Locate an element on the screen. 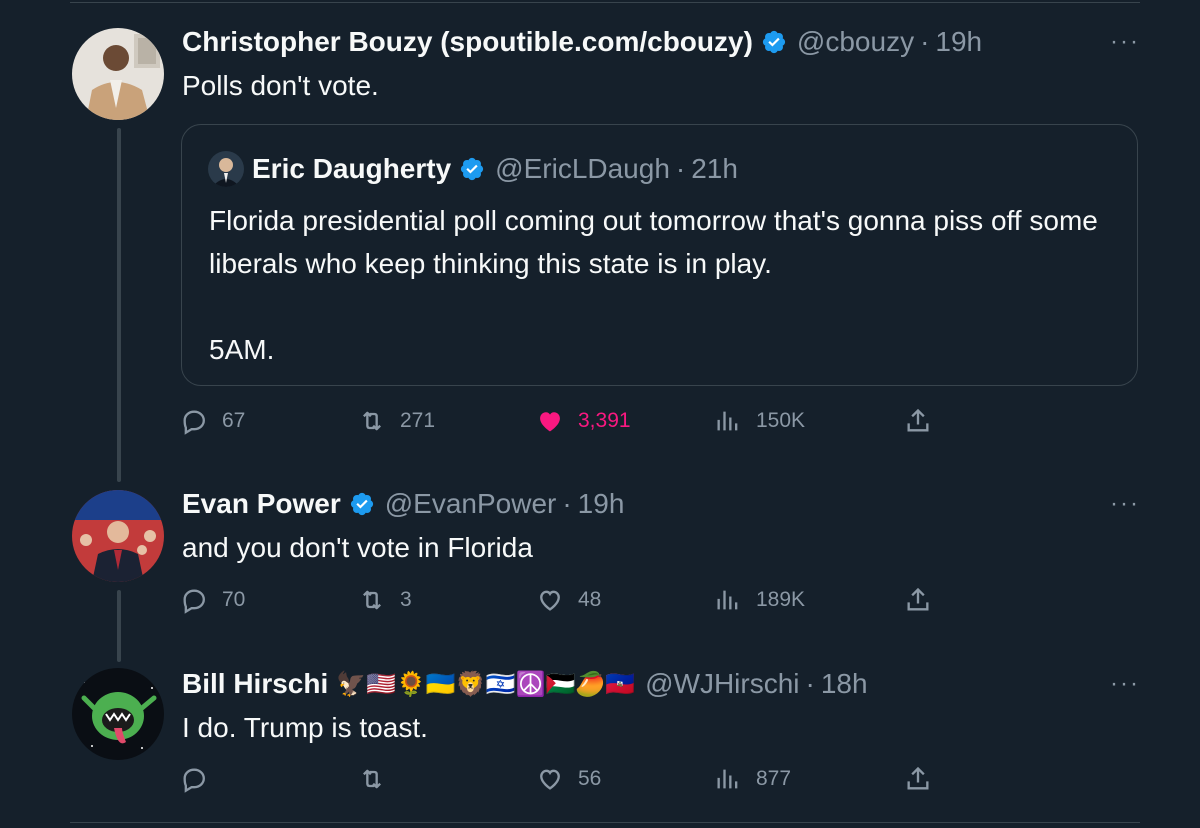 This screenshot has height=828, width=1200. retweet-count: 271 is located at coordinates (418, 420).